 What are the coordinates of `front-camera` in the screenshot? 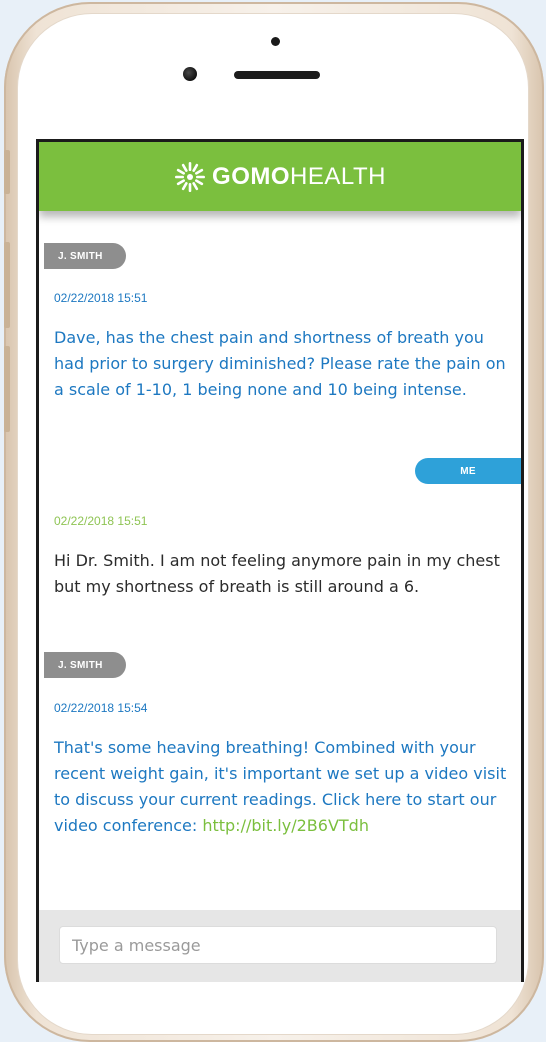 It's located at (190, 74).